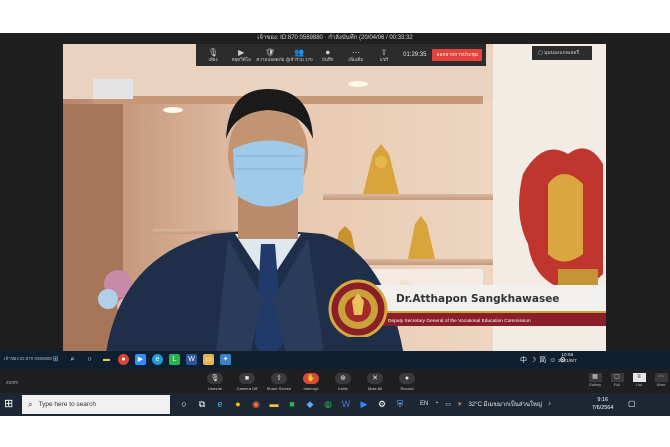  Describe the element at coordinates (639, 380) in the screenshot. I see `list-button: ≡ List` at that location.